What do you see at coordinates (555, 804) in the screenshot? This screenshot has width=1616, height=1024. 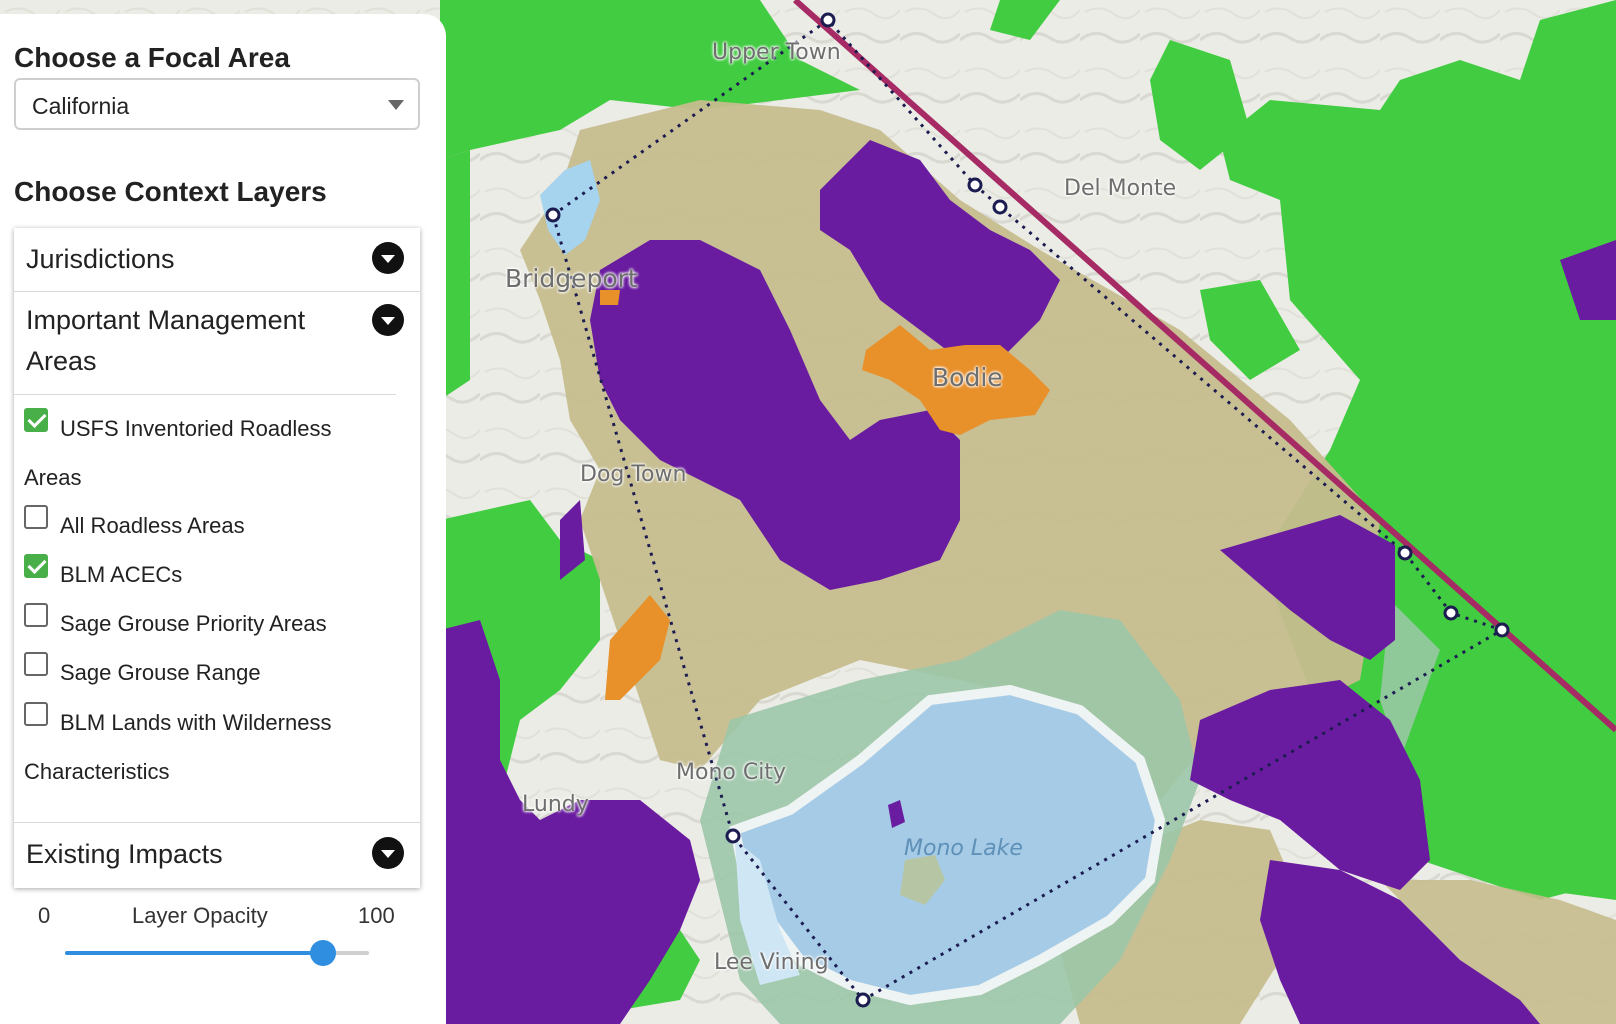 I see `place-label-lundy: Lundy` at bounding box center [555, 804].